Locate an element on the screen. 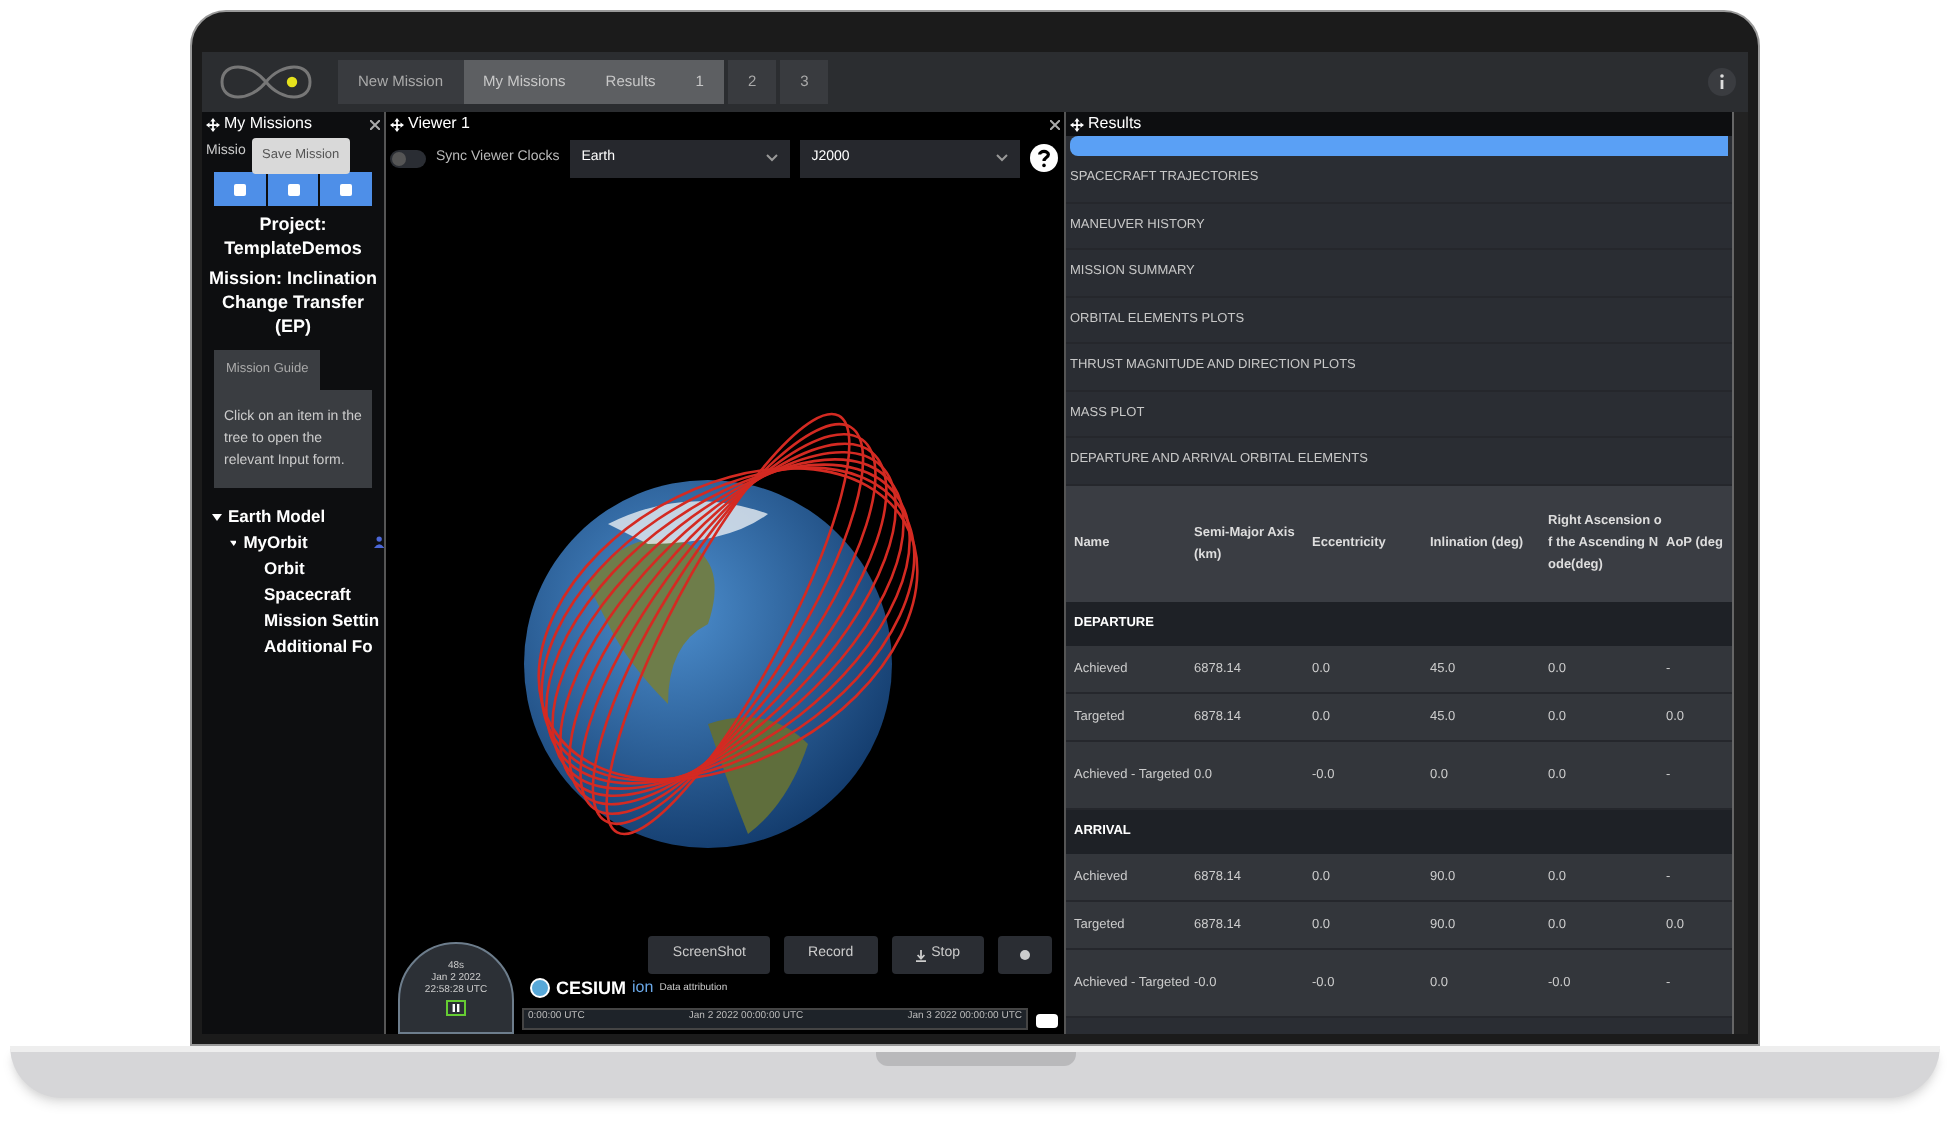 Image resolution: width=1950 pixels, height=1128 pixels. tree-item: Earth Model is located at coordinates (277, 516).